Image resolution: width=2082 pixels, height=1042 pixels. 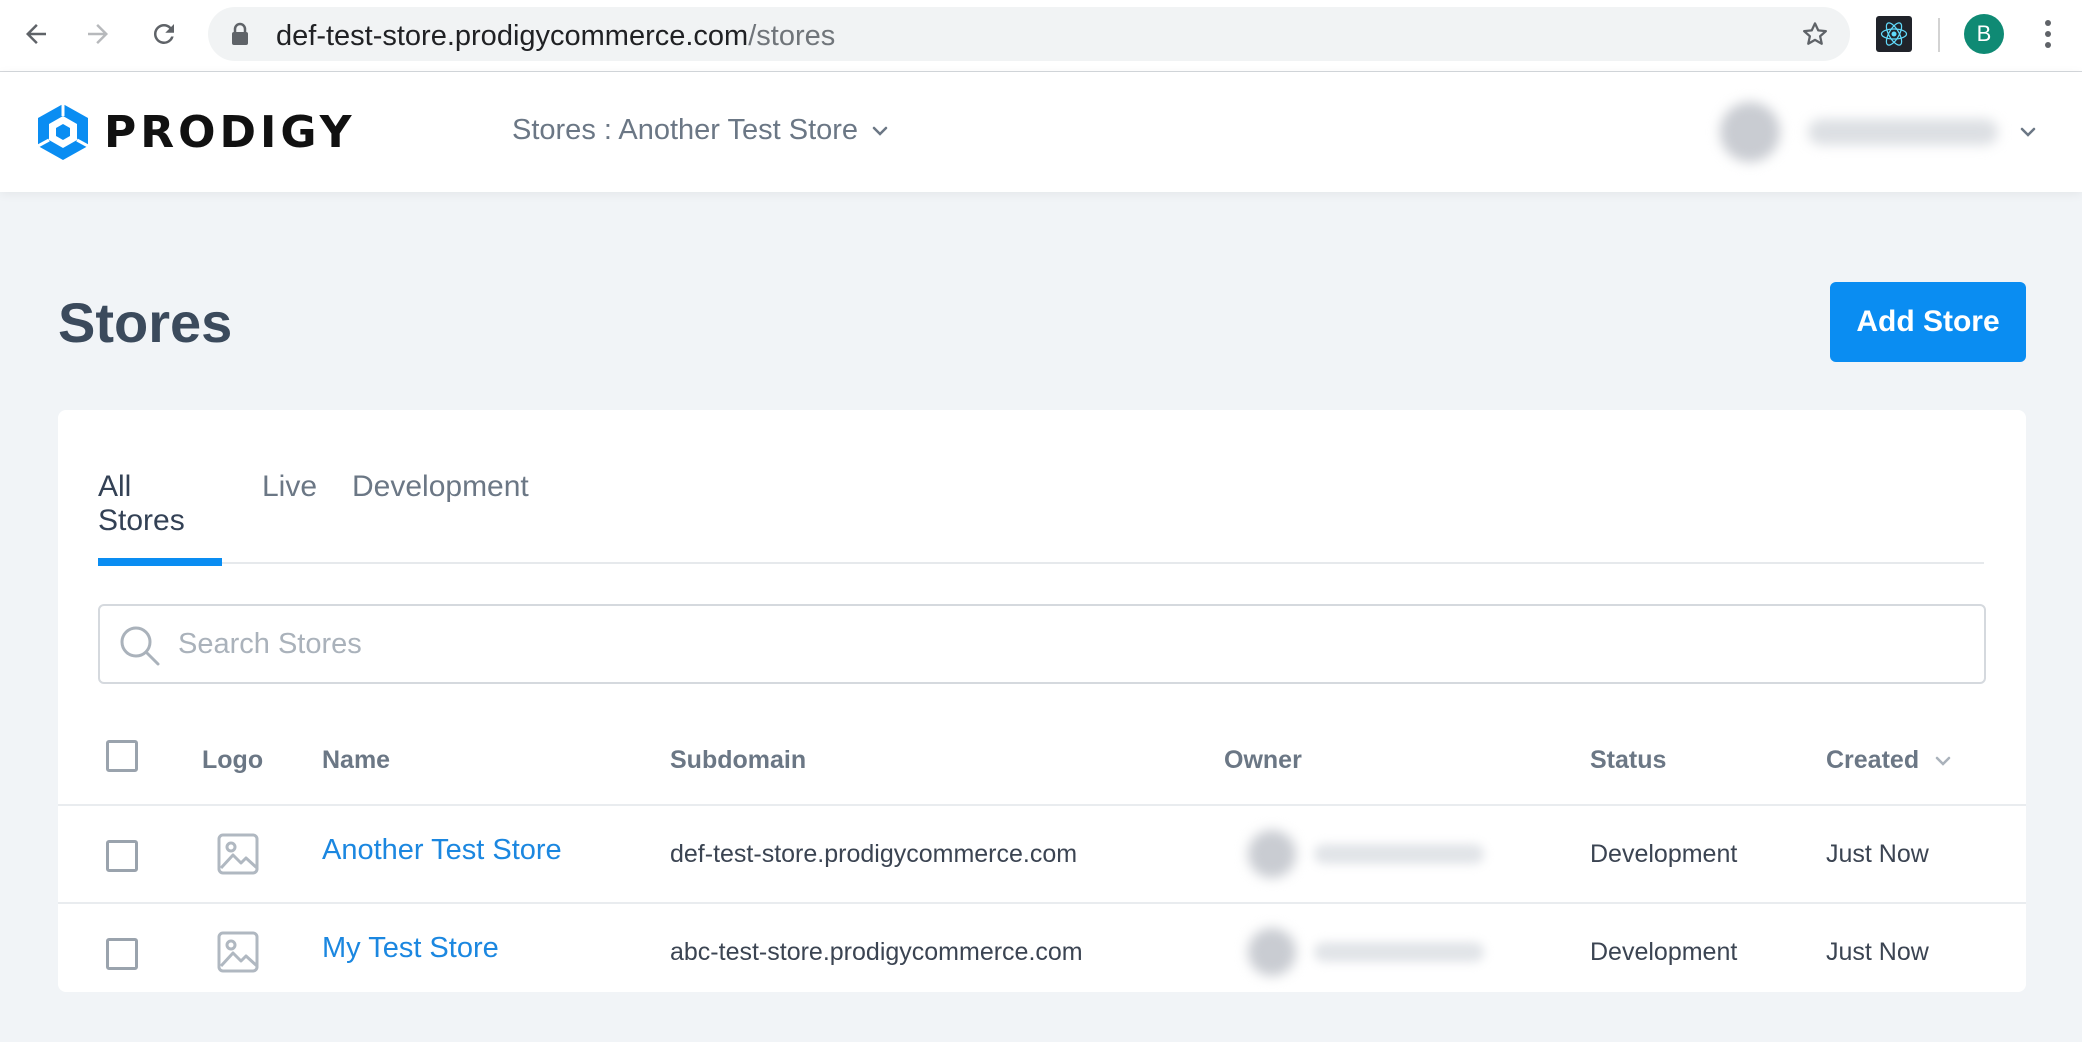 I want to click on tab-label: Live, so click(x=290, y=486).